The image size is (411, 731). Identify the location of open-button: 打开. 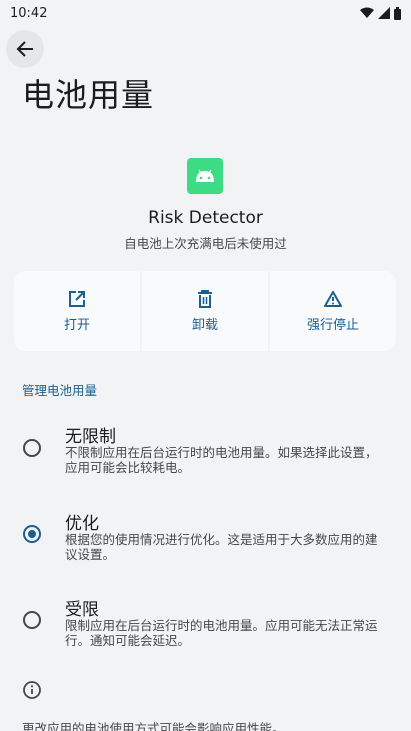
(77, 311).